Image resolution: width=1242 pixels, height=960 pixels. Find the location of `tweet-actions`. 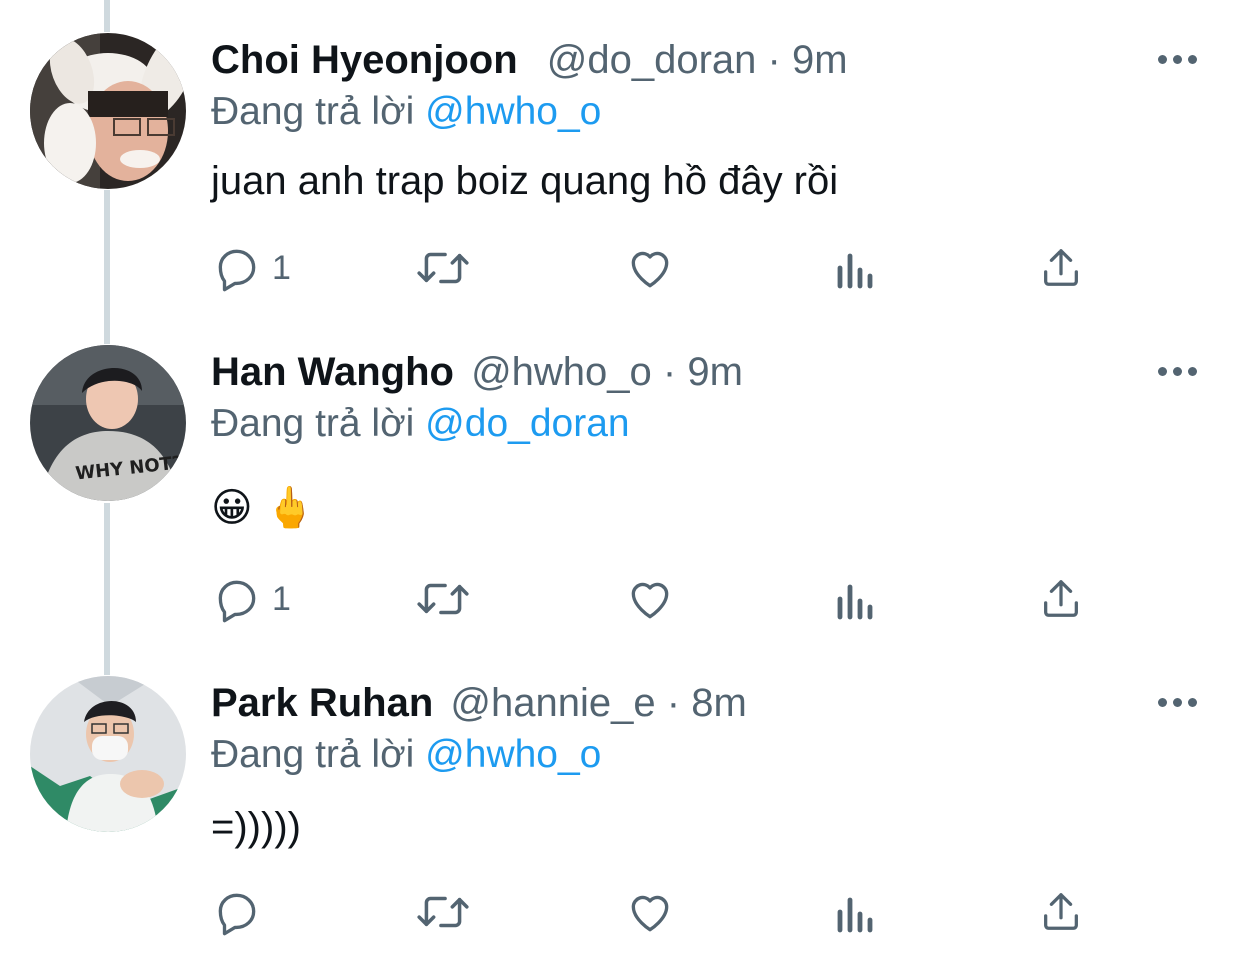

tweet-actions is located at coordinates (621, 912).